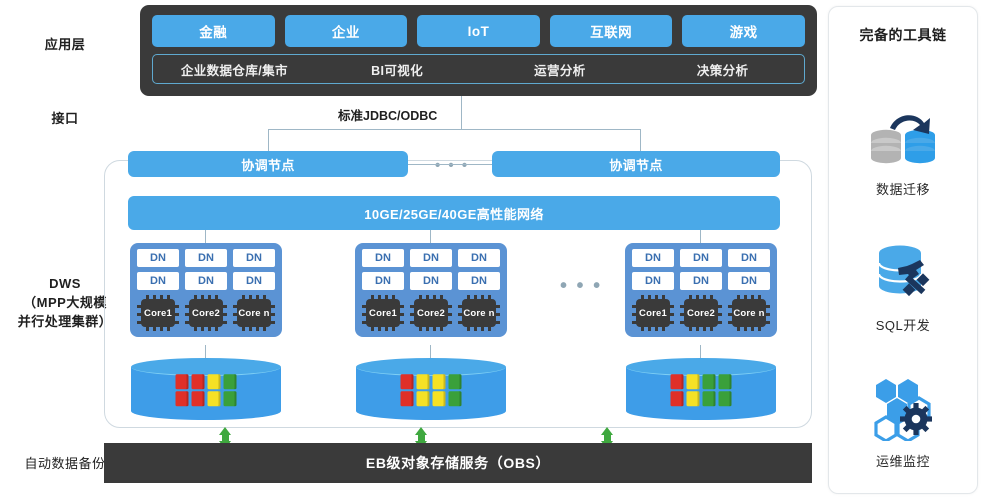 This screenshot has width=985, height=500. I want to click on coordinator-node-right: 协调节点, so click(636, 164).